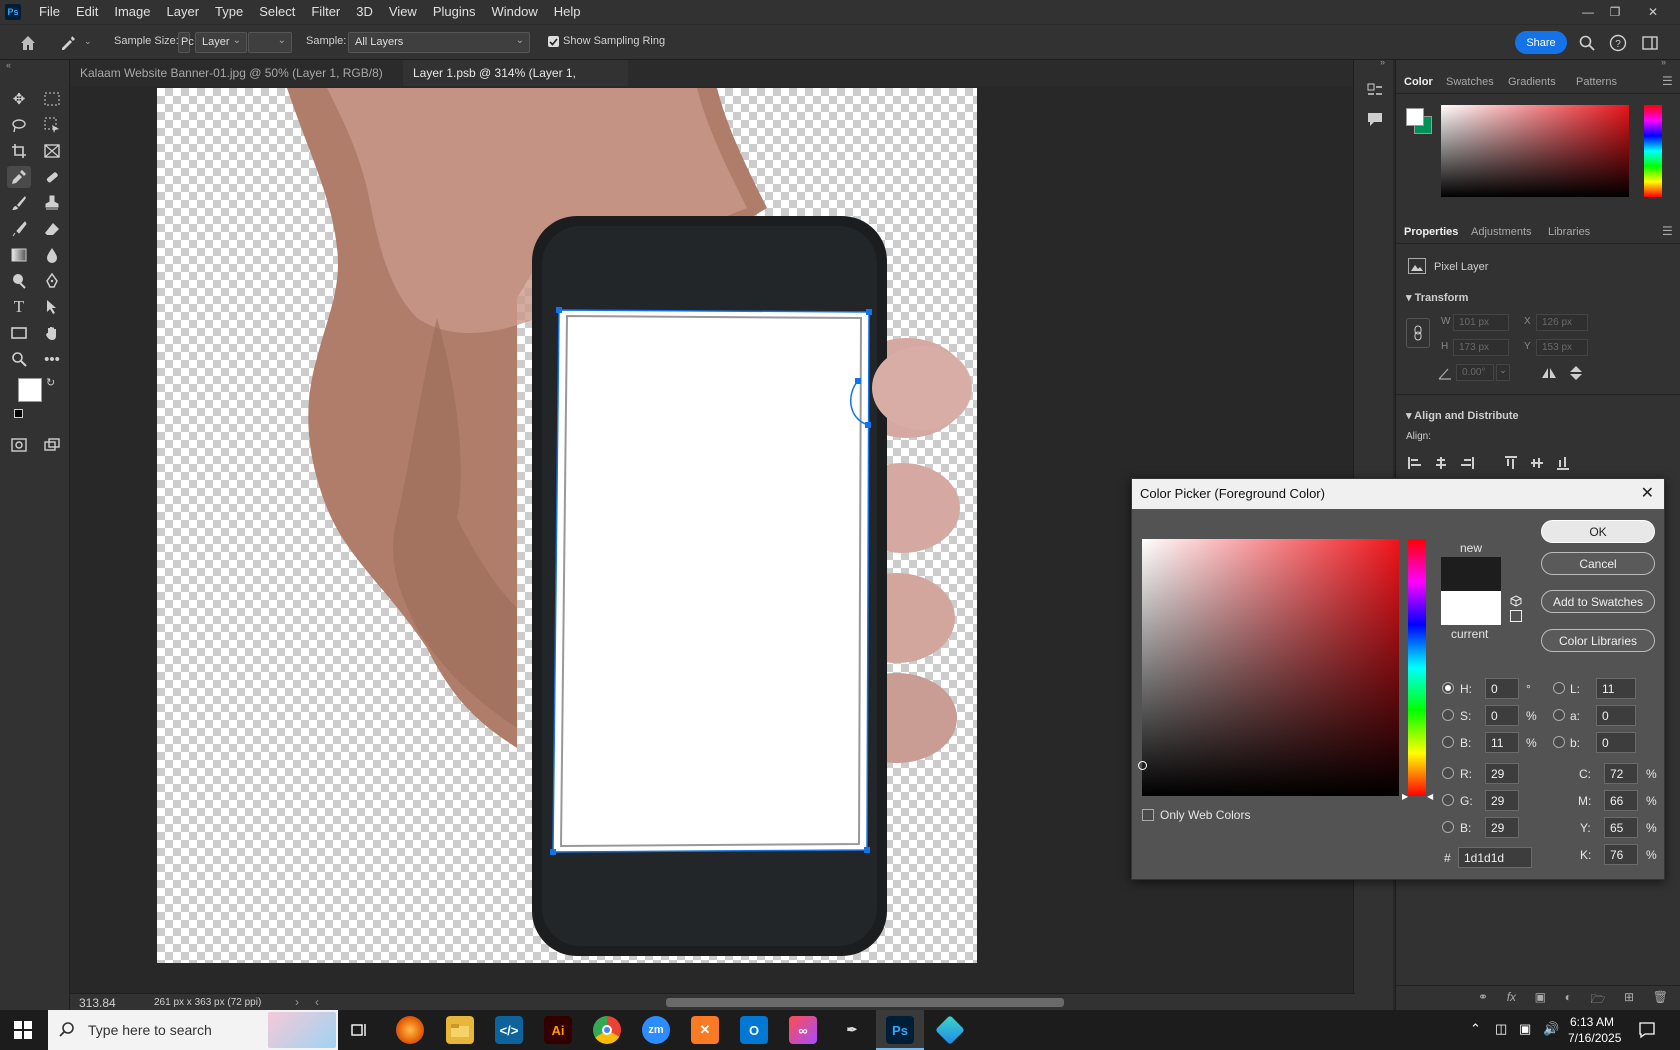 The width and height of the screenshot is (1680, 1050). I want to click on restore-icon: ❐, so click(1615, 12).